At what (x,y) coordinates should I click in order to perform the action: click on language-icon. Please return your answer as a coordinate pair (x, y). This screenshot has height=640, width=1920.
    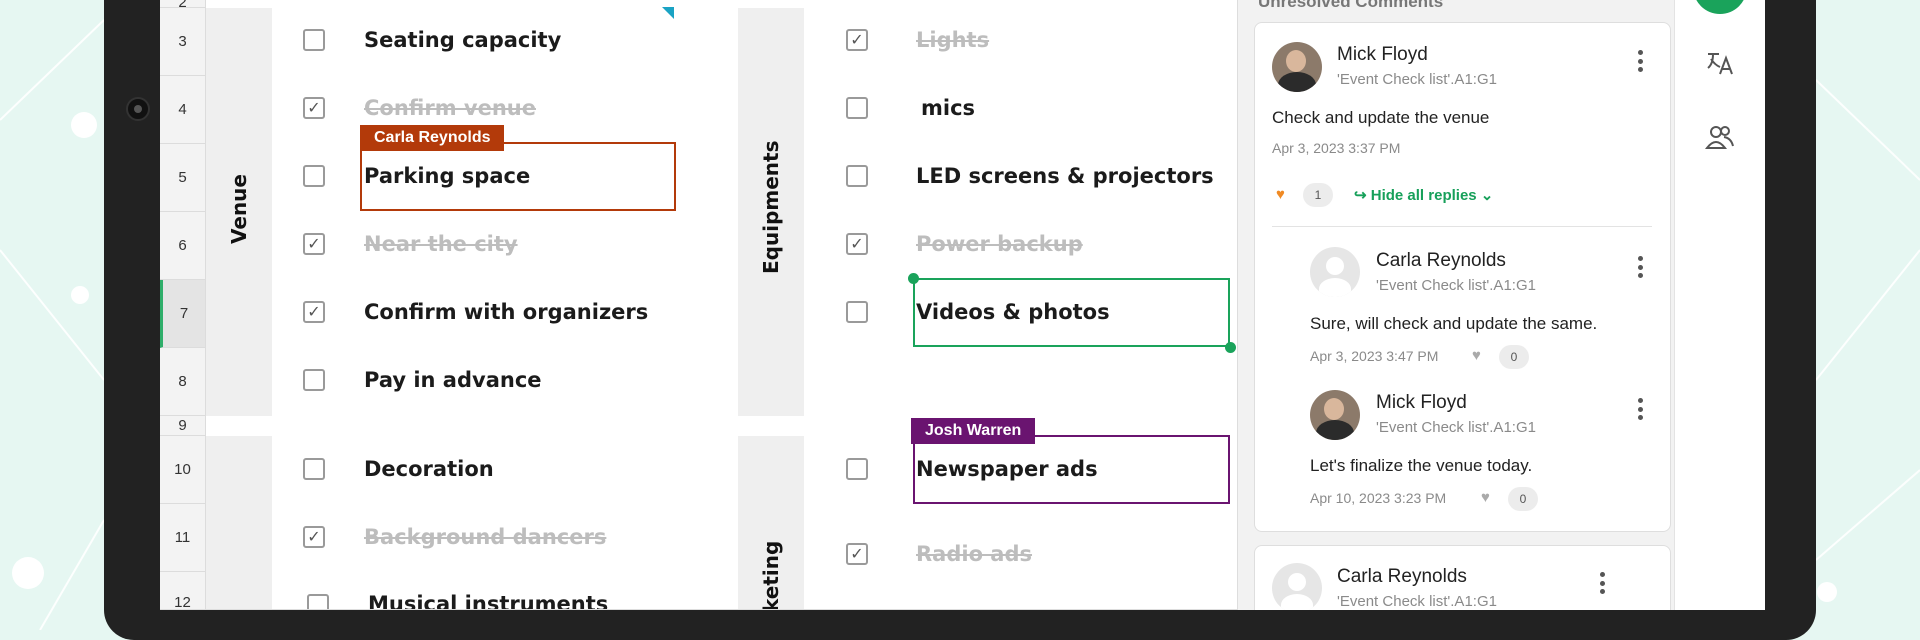
    Looking at the image, I should click on (1720, 63).